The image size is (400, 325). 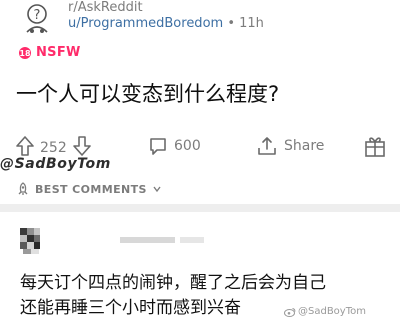 I want to click on nsfw-icon: 18, so click(x=25, y=52).